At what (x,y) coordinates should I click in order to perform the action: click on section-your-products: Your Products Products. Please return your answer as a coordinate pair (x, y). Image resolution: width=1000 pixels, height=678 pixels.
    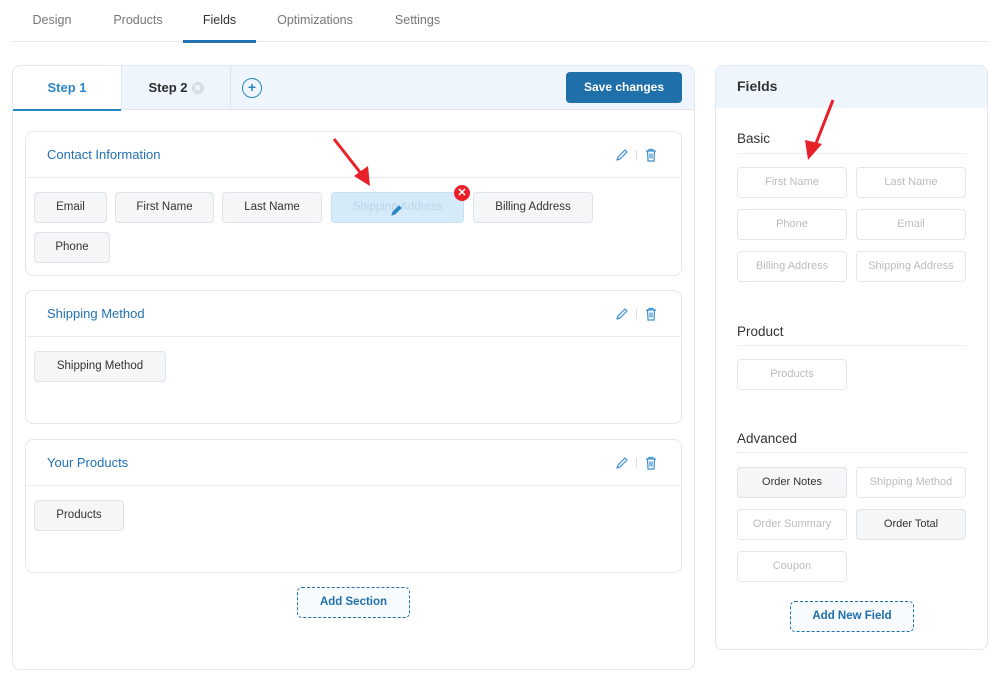
    Looking at the image, I should click on (353, 506).